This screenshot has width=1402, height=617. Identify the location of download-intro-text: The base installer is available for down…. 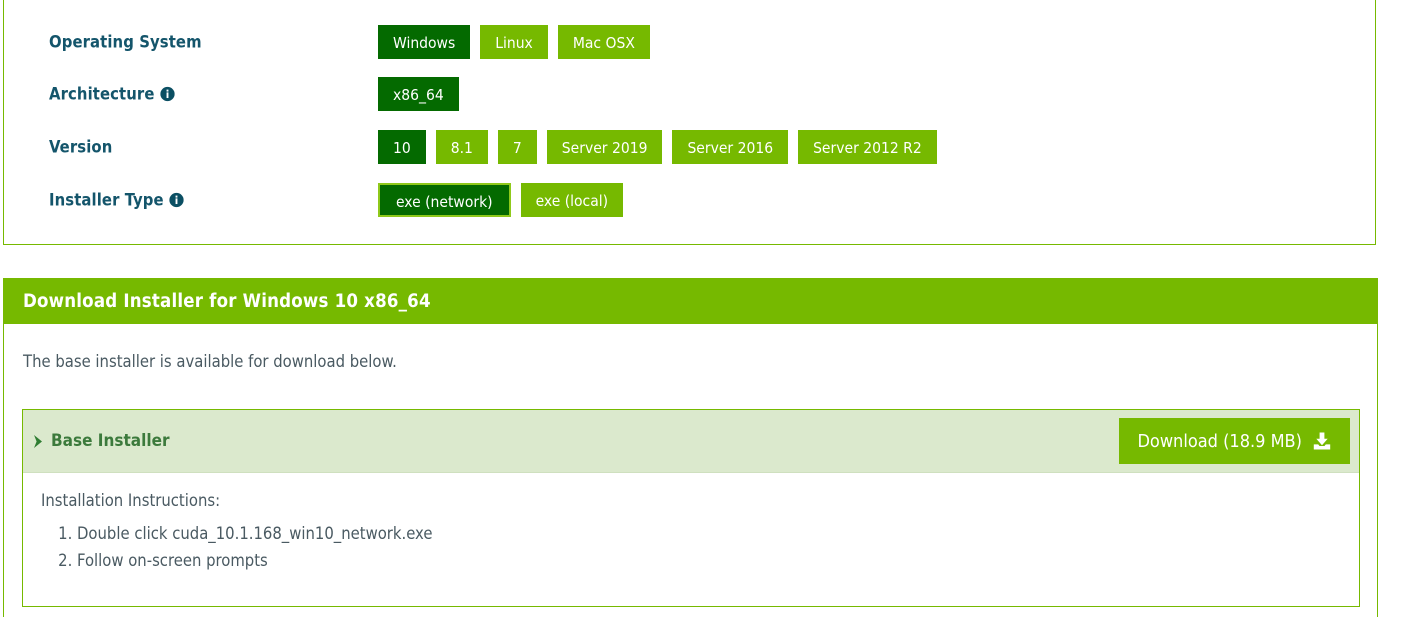
(210, 361).